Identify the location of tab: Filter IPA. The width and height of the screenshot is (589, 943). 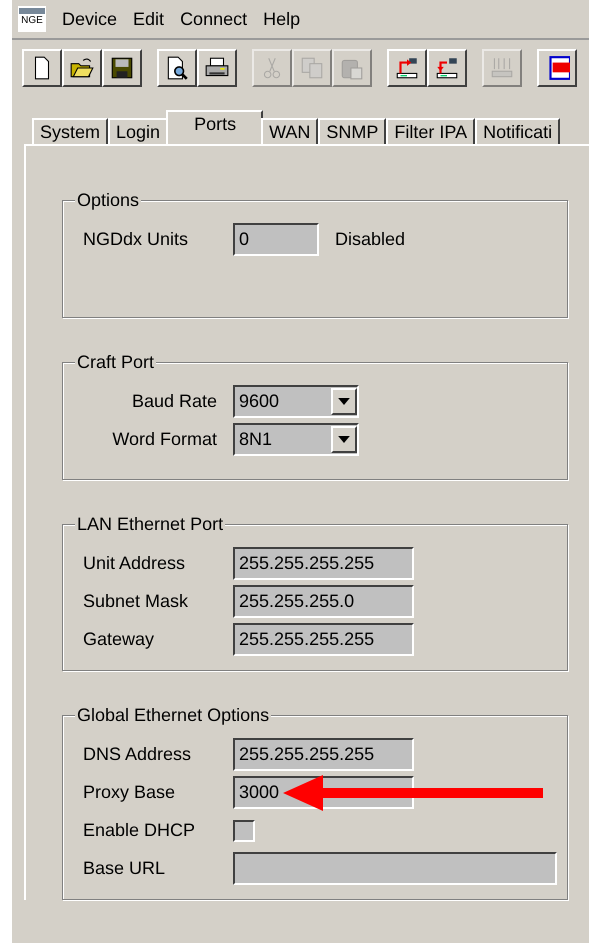
(431, 131).